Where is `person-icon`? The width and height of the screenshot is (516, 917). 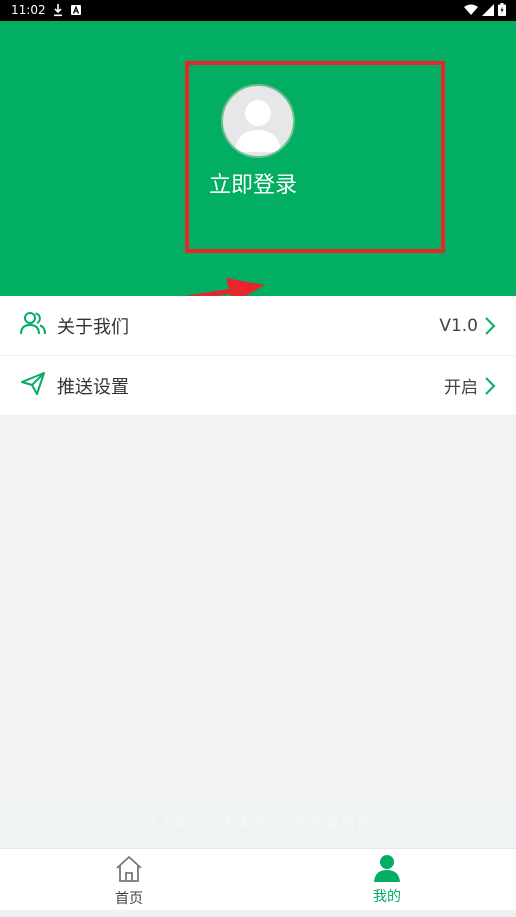
person-icon is located at coordinates (387, 868).